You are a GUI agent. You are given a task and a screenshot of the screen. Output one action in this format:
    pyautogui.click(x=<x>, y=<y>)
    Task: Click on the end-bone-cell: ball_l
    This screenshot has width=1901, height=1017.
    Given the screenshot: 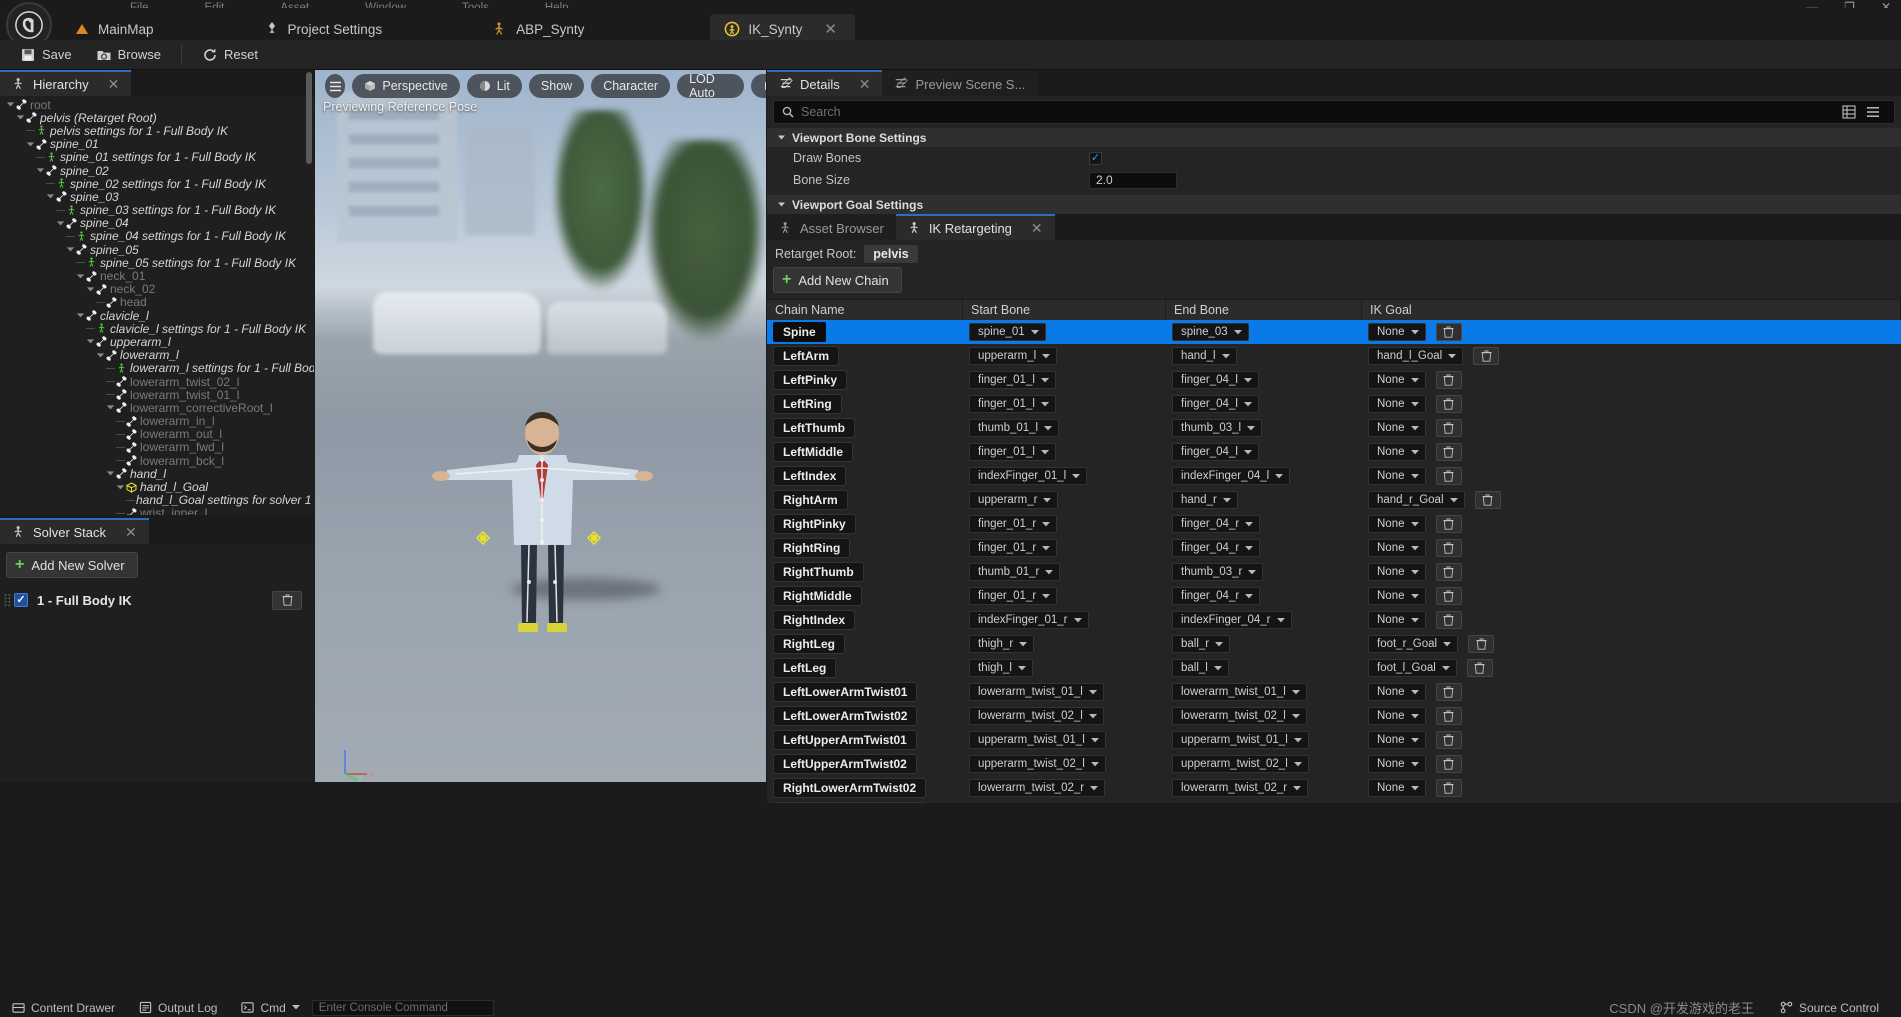 What is the action you would take?
    pyautogui.click(x=1264, y=668)
    